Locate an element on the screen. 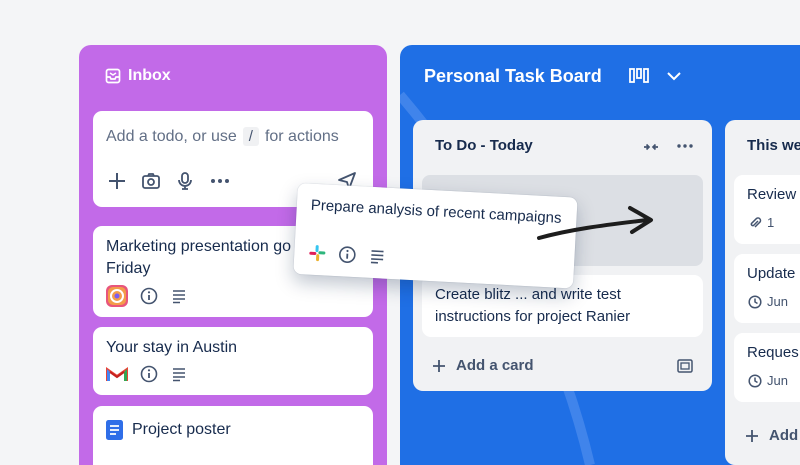  composer-placeholder-suffix: for actions is located at coordinates (301, 136).